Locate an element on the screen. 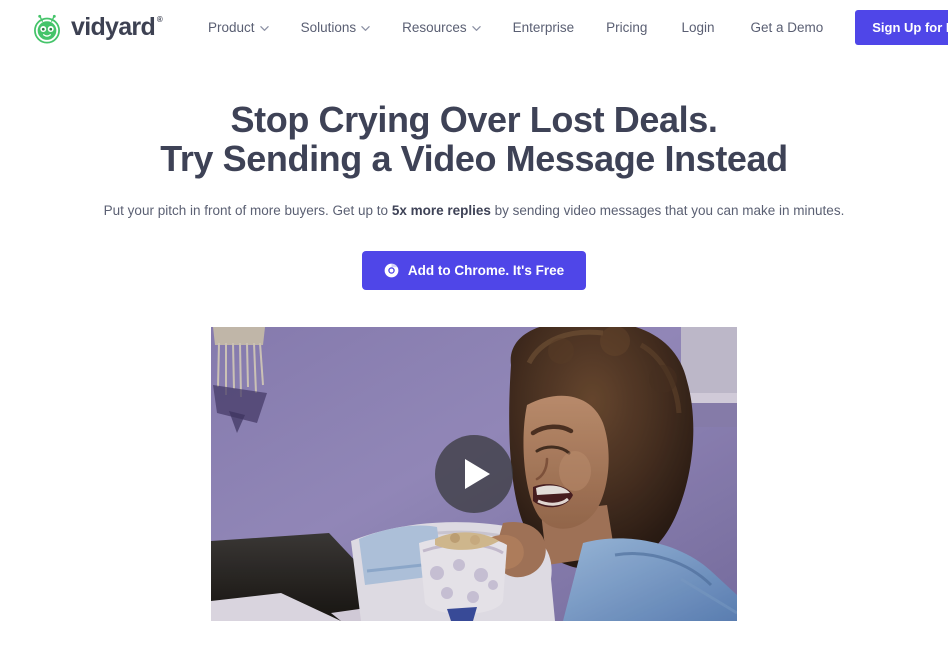  nav-item-enterprise: Enterprise is located at coordinates (544, 27).